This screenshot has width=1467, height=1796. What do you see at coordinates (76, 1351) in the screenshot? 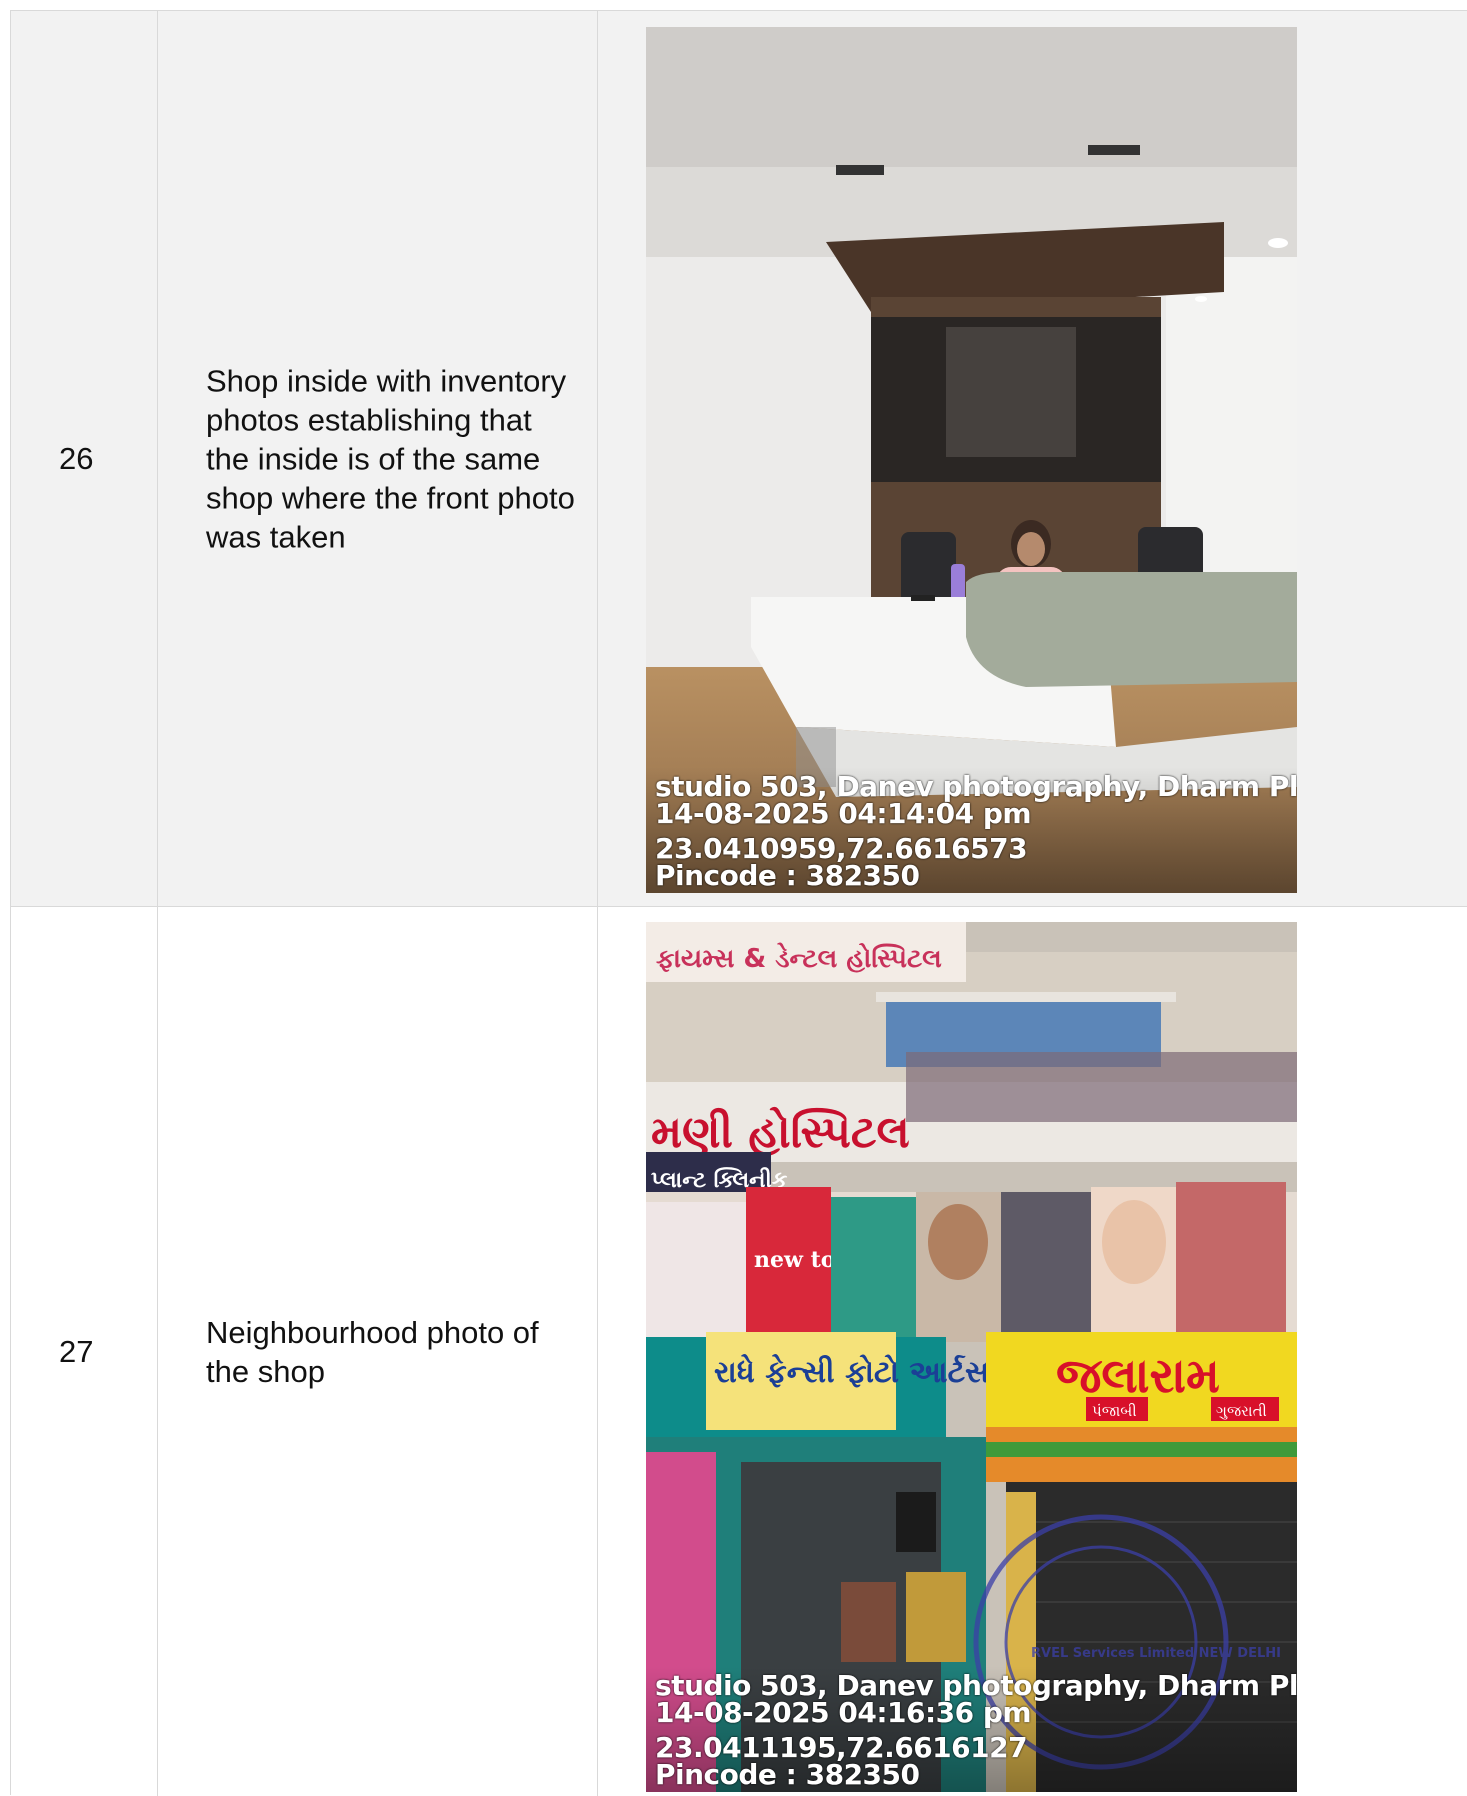
I see `serial-number: 27` at bounding box center [76, 1351].